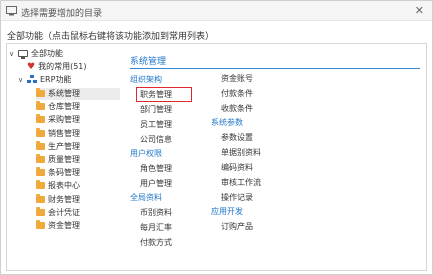 This screenshot has height=275, width=433. I want to click on menu-item: 每月汇率, so click(170, 227).